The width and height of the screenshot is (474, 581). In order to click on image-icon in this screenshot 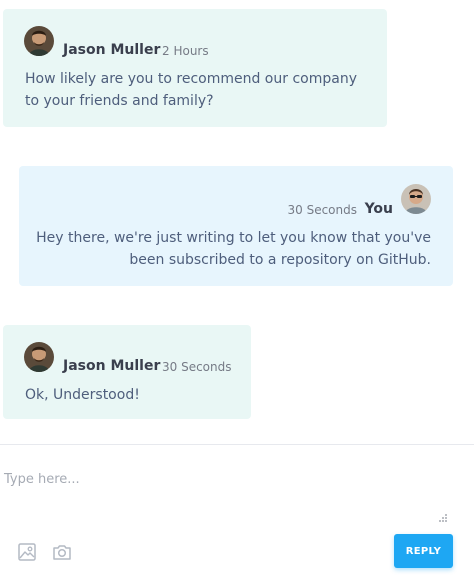, I will do `click(27, 552)`.